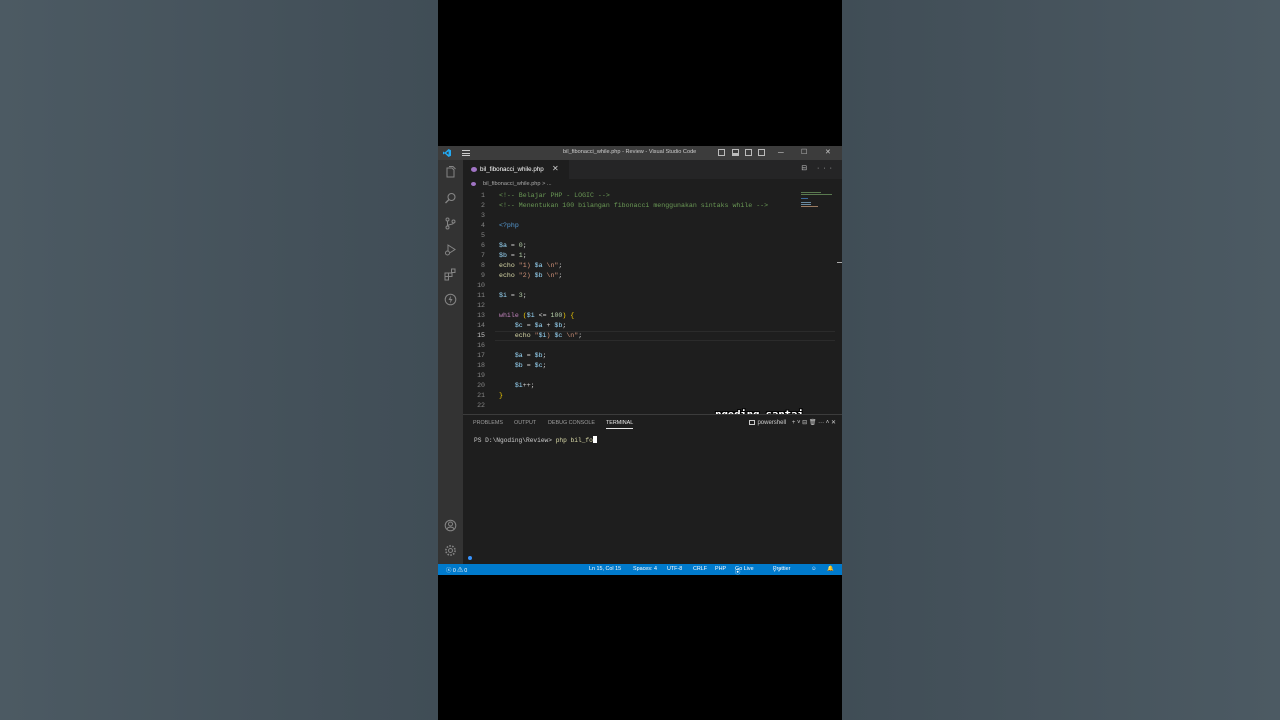 The height and width of the screenshot is (720, 1280). I want to click on code-line: 21}, so click(638, 396).